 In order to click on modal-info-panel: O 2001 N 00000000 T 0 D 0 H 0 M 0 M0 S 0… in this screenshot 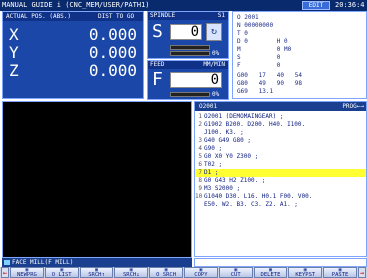, I will do `click(299, 55)`.